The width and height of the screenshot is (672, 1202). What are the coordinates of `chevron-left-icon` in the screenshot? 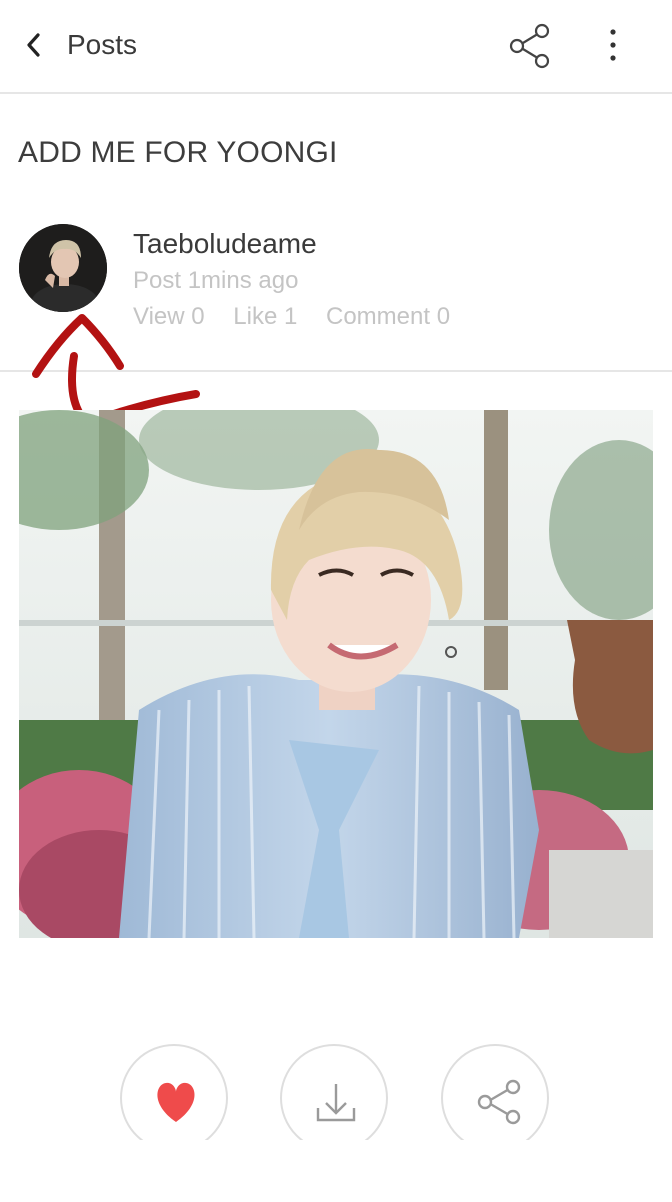 It's located at (33, 45).